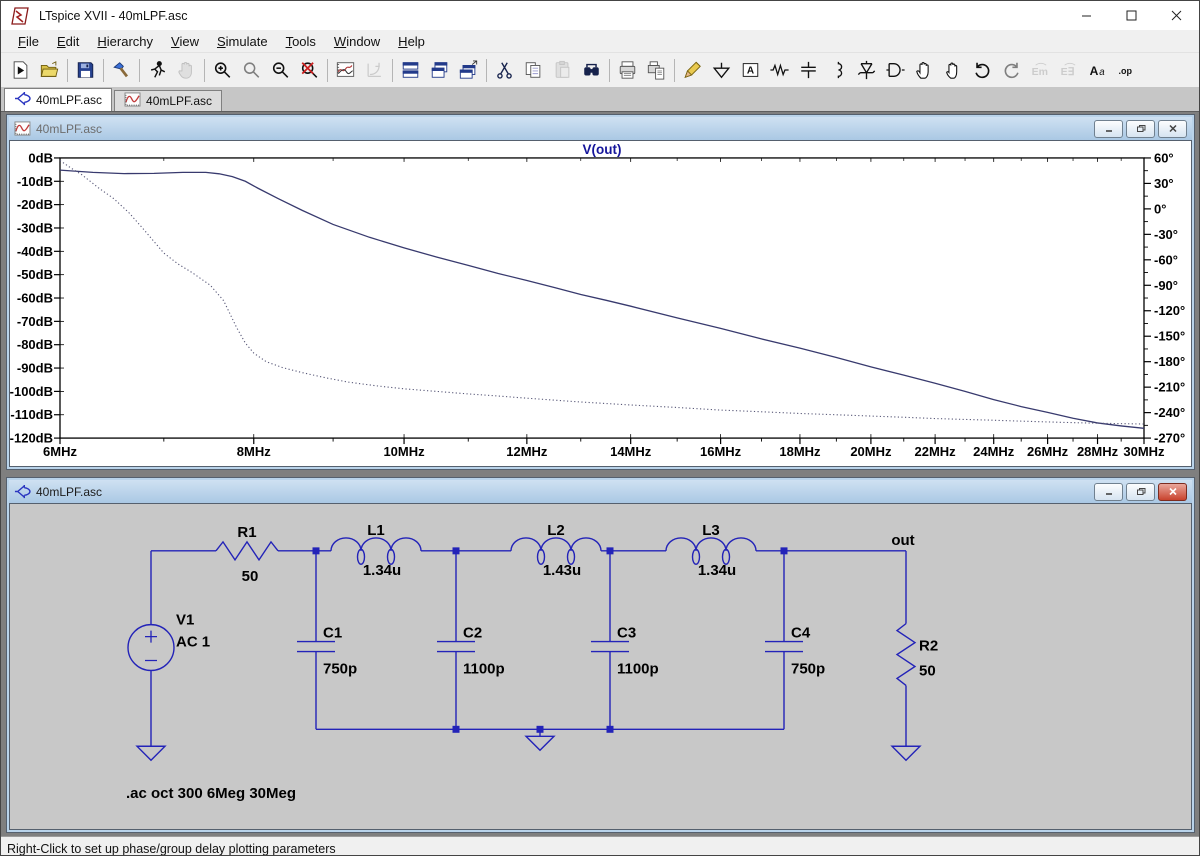  Describe the element at coordinates (528, 648) in the screenshot. I see `wire` at that location.